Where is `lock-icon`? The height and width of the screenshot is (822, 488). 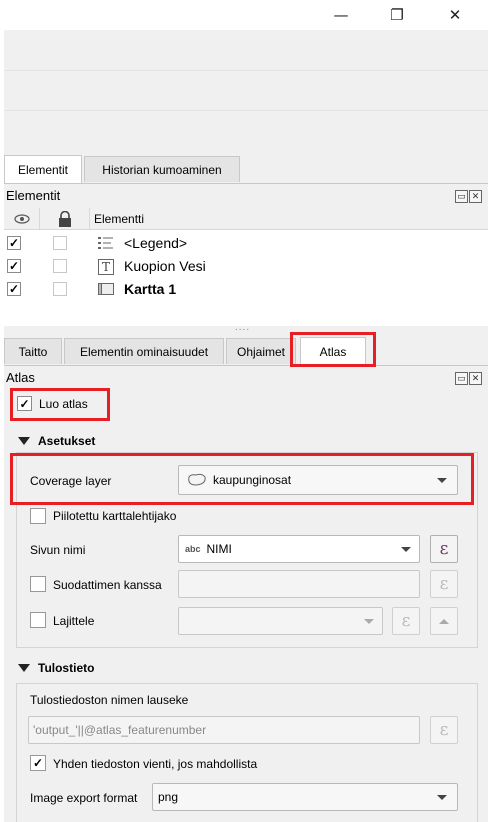 lock-icon is located at coordinates (64, 218).